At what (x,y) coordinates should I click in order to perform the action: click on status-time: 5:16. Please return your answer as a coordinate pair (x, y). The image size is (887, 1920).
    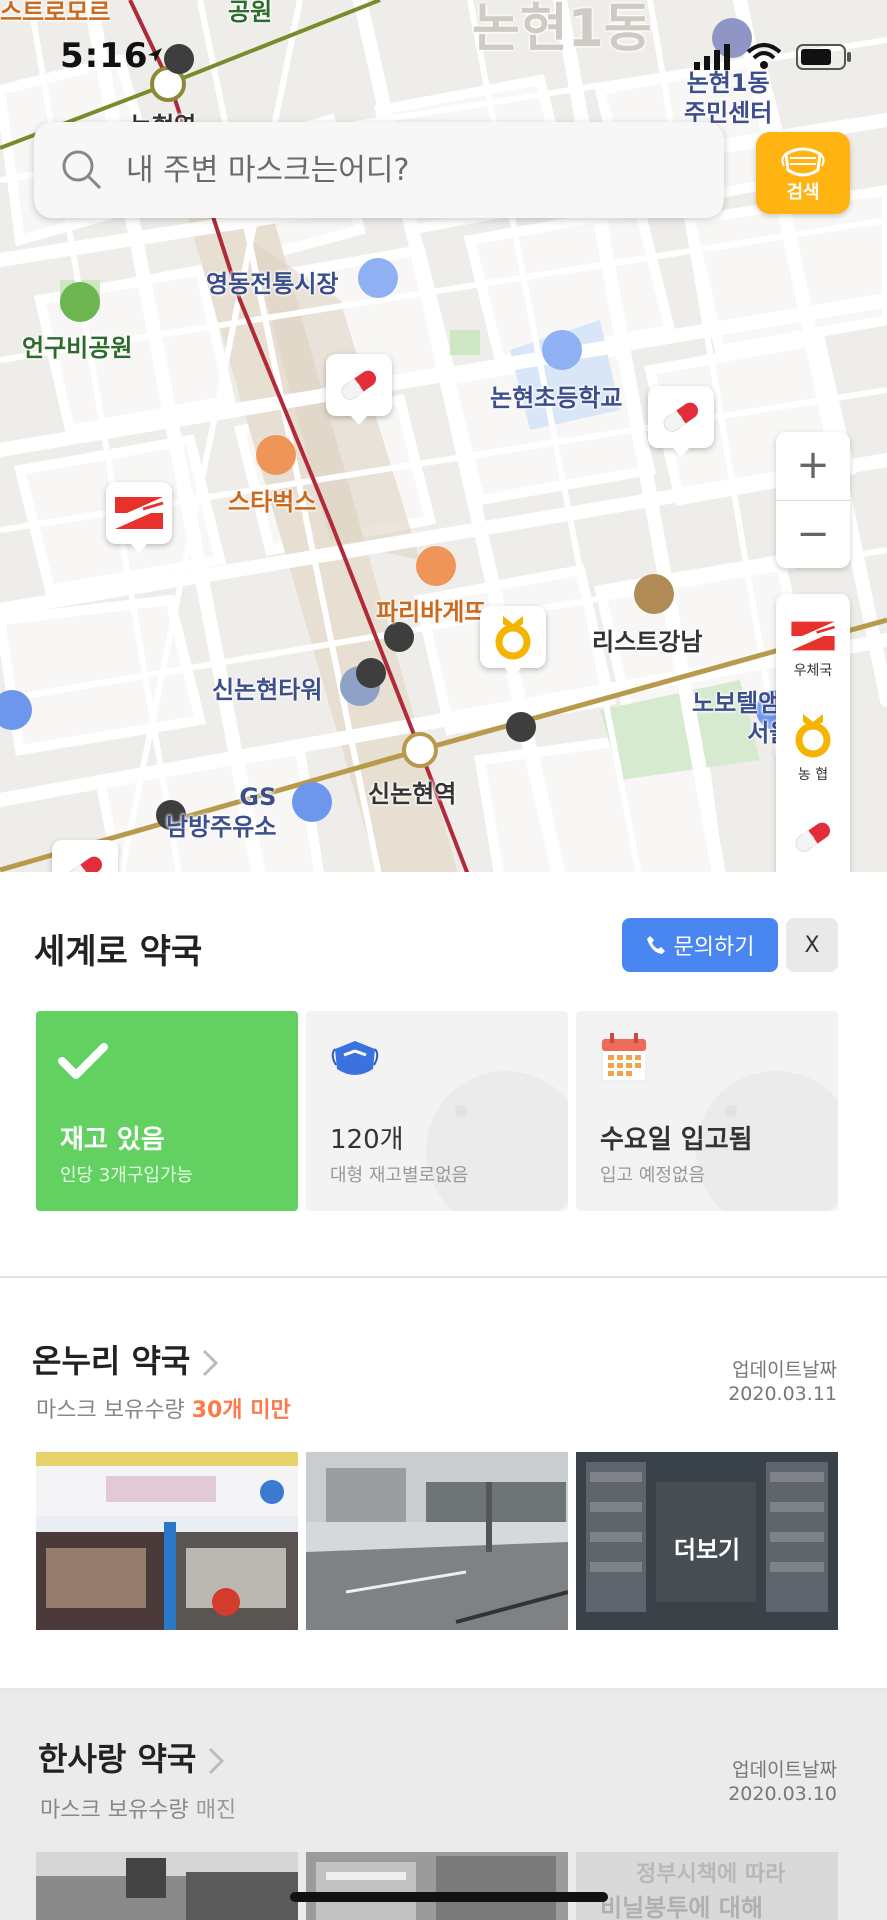
    Looking at the image, I should click on (104, 56).